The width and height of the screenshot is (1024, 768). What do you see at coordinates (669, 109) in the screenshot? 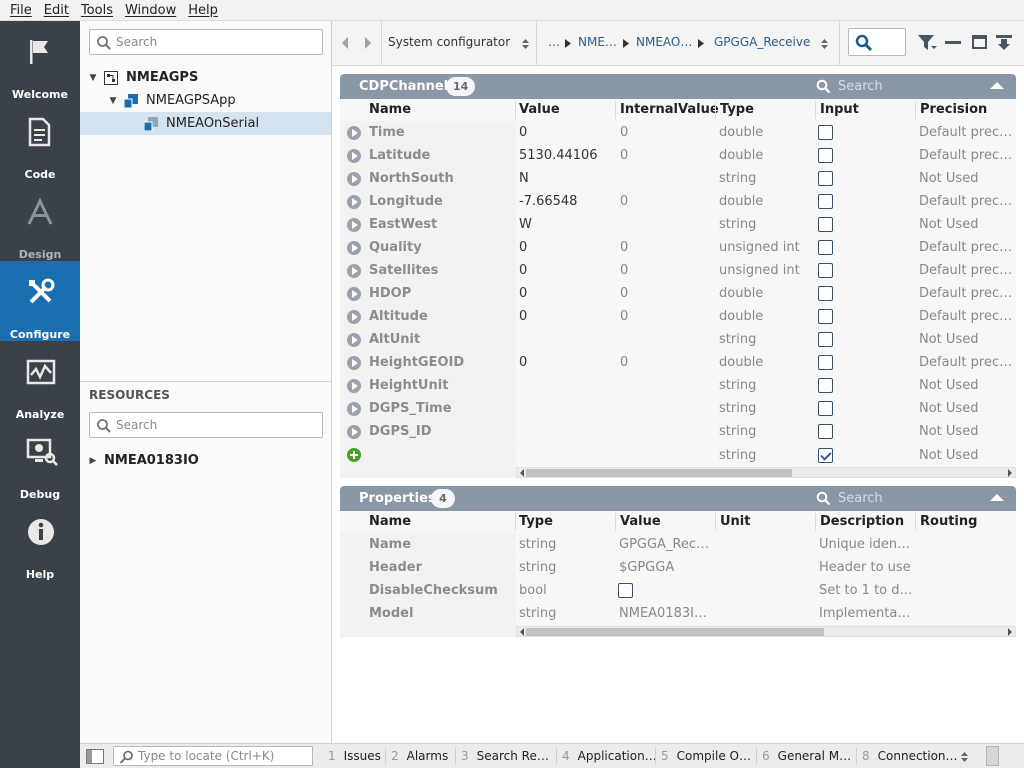
I see `col-header-internalvalue: InternalValue` at bounding box center [669, 109].